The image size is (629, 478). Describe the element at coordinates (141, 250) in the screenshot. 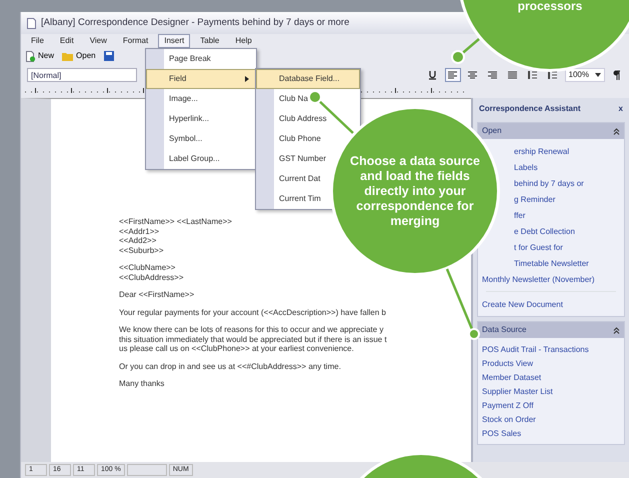

I see `text-line: <<Suburb>>` at that location.